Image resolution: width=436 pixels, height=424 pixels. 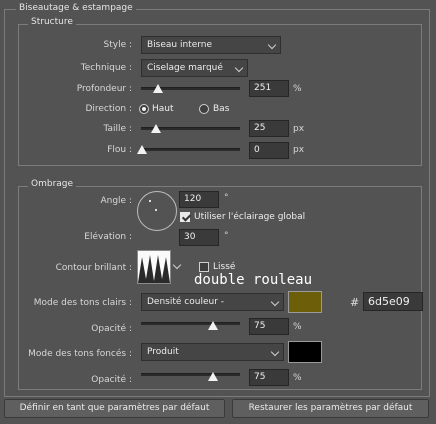 I want to click on shadow-opacity-input: 75, so click(x=269, y=377).